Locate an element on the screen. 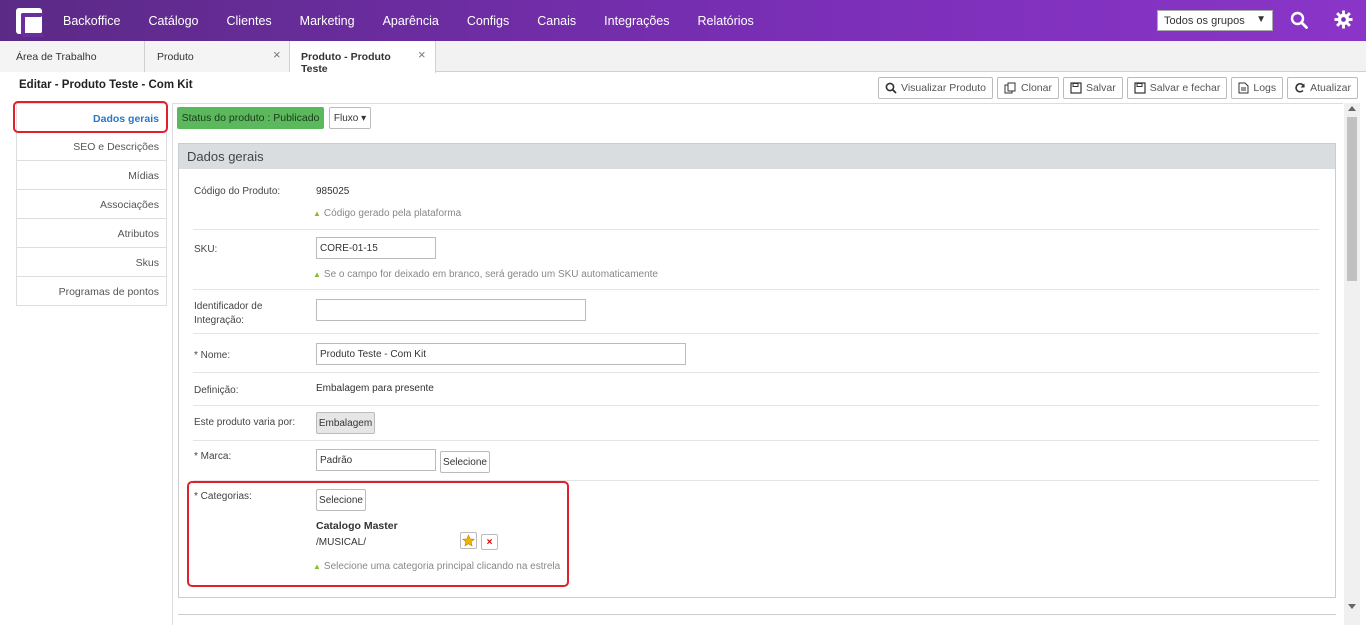 Image resolution: width=1366 pixels, height=625 pixels. group-select: Todos os grupos ▼ is located at coordinates (1215, 20).